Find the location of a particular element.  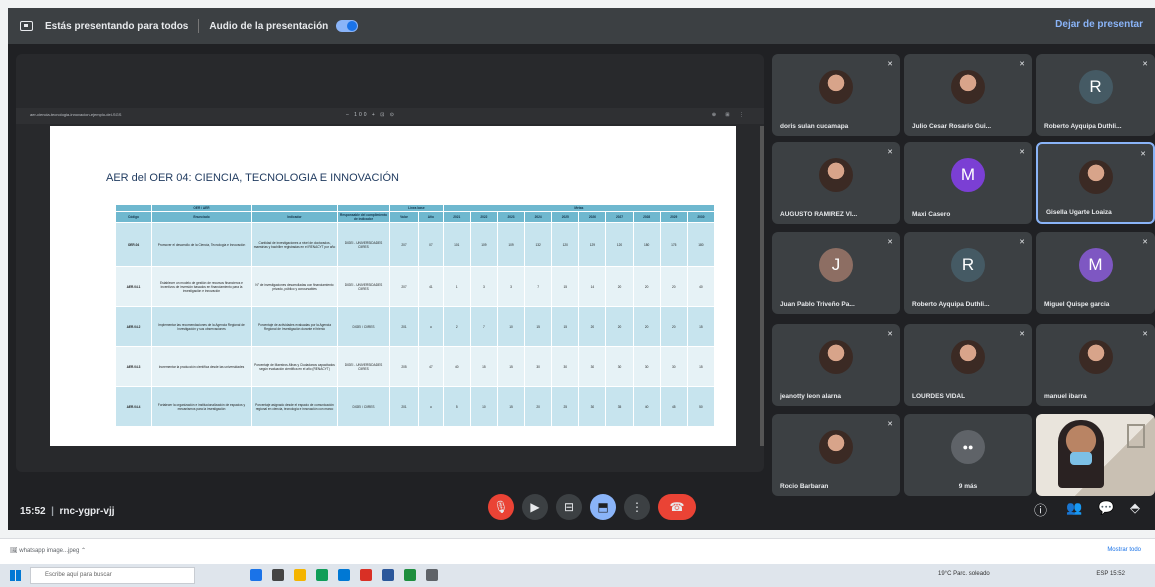

file-explorer-icon is located at coordinates (300, 575).